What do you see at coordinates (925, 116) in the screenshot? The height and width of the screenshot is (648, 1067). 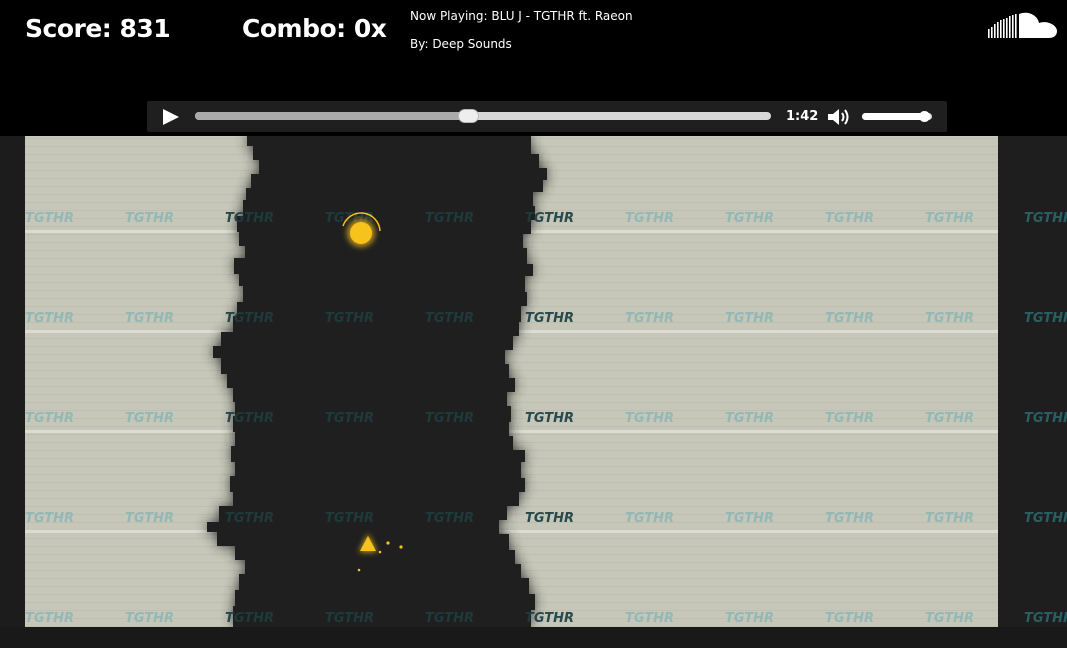 I see `volume-handle` at bounding box center [925, 116].